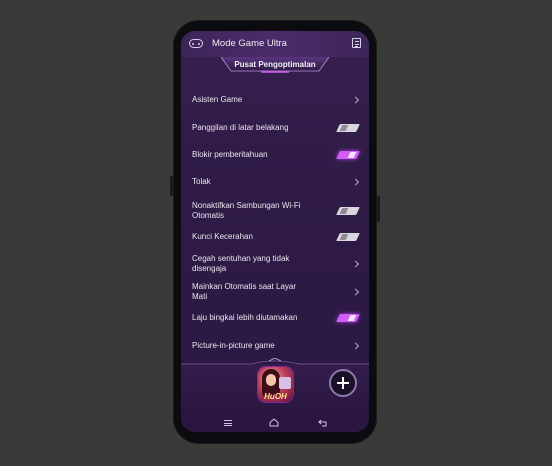  Describe the element at coordinates (240, 127) in the screenshot. I see `setting-label: Panggilan di latar belakang` at that location.